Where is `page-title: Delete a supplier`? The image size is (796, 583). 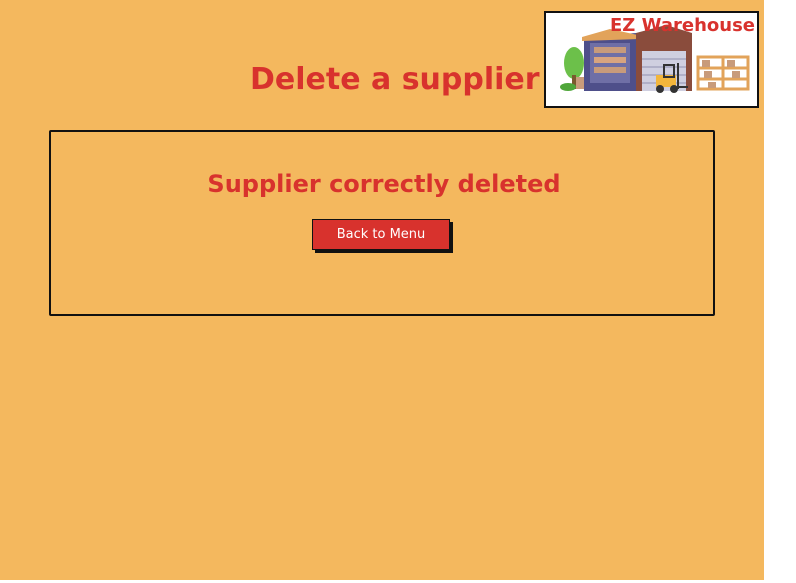
page-title: Delete a supplier is located at coordinates (395, 79).